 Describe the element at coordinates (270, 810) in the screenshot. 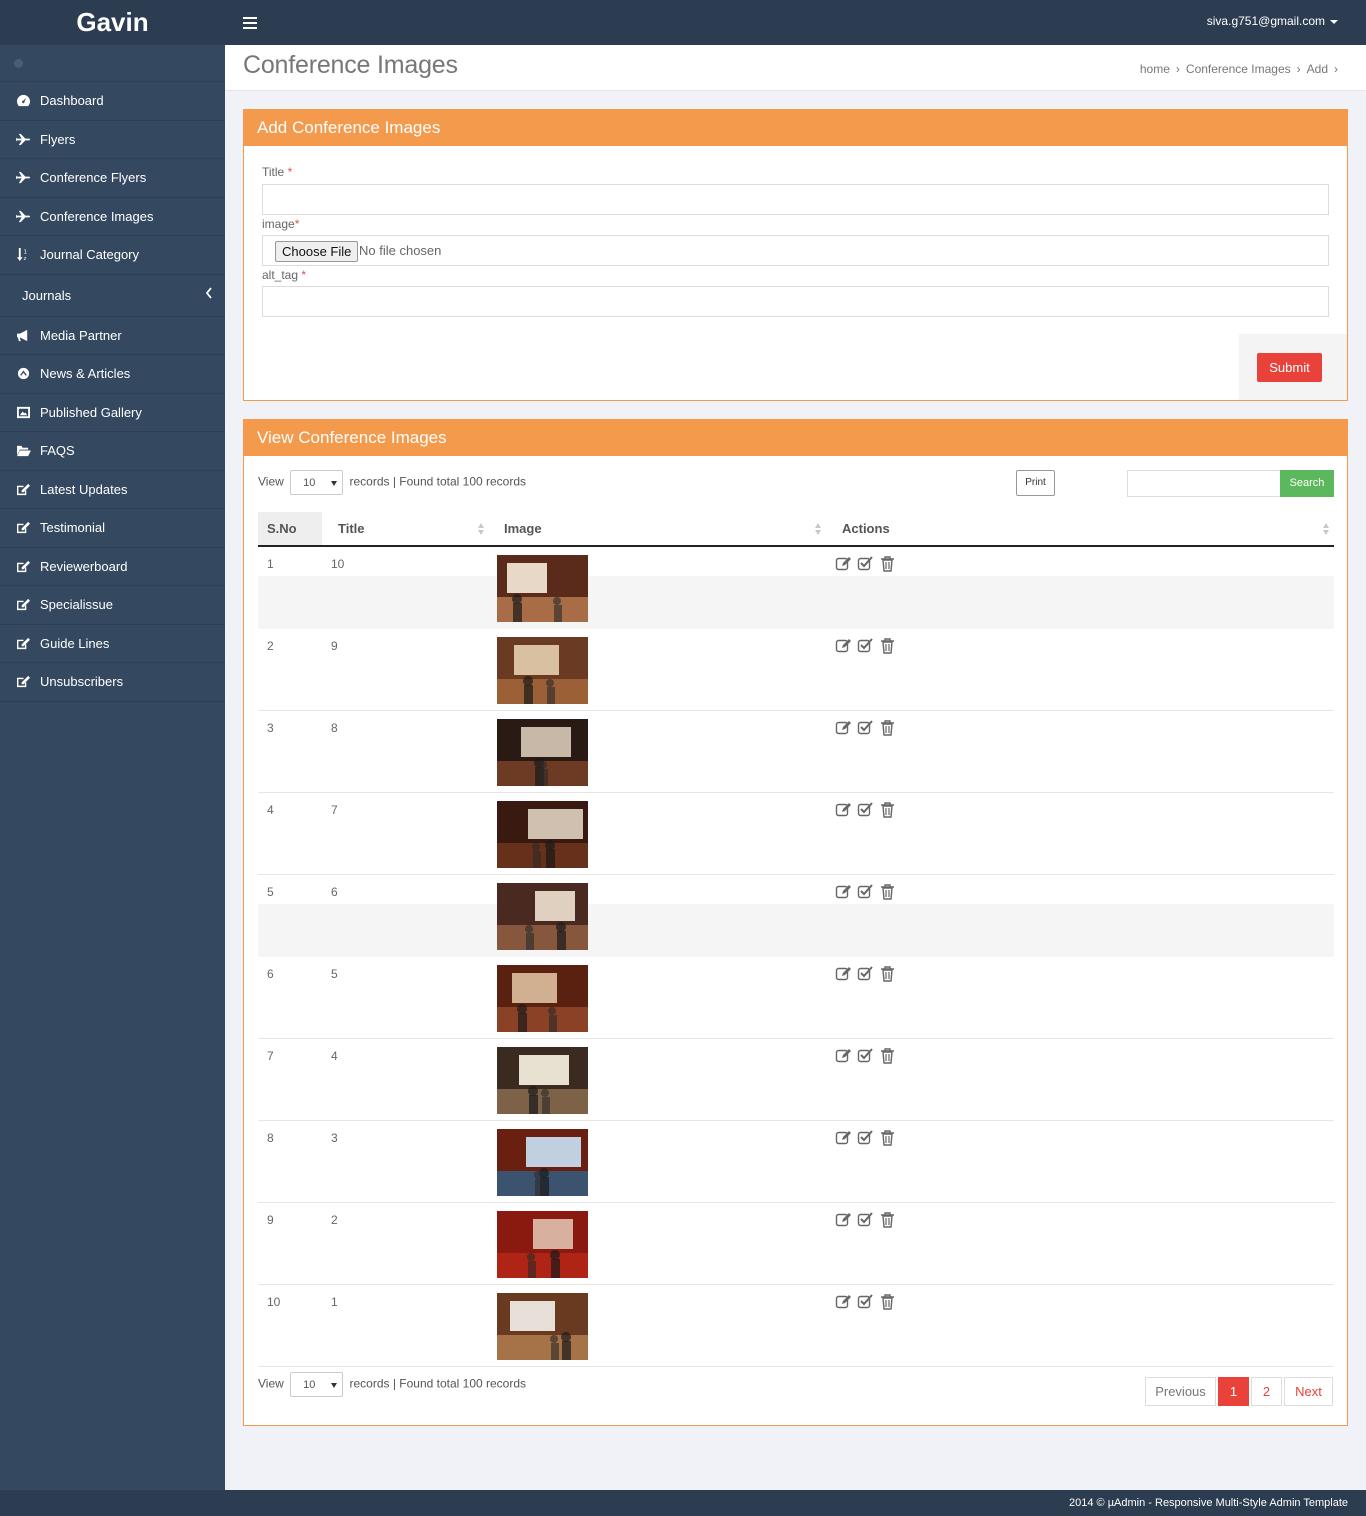

I see `cell-sno: 4` at that location.